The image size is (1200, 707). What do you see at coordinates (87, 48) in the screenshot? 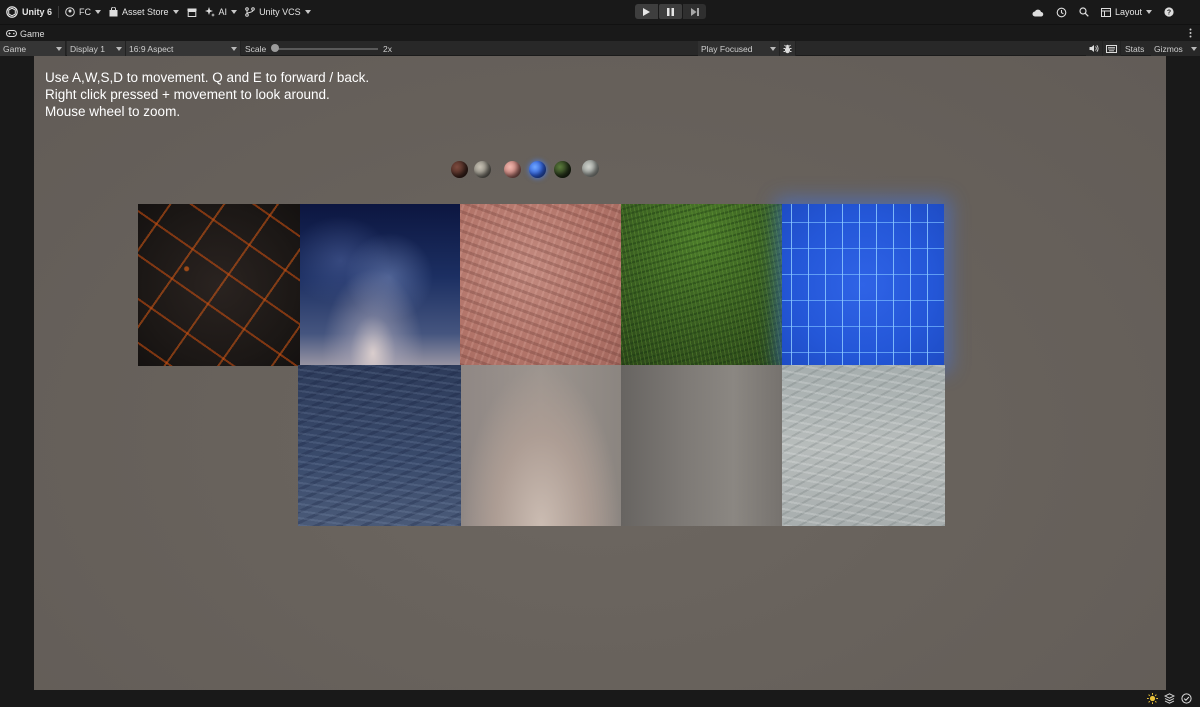
I see `display-label: Display 1` at bounding box center [87, 48].